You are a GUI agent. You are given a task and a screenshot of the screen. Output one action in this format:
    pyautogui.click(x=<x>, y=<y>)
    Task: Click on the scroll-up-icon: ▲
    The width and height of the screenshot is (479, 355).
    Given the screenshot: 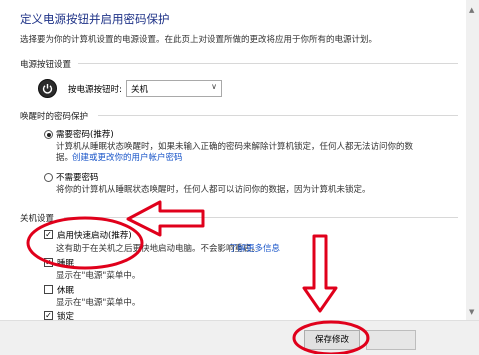 What is the action you would take?
    pyautogui.click(x=471, y=10)
    